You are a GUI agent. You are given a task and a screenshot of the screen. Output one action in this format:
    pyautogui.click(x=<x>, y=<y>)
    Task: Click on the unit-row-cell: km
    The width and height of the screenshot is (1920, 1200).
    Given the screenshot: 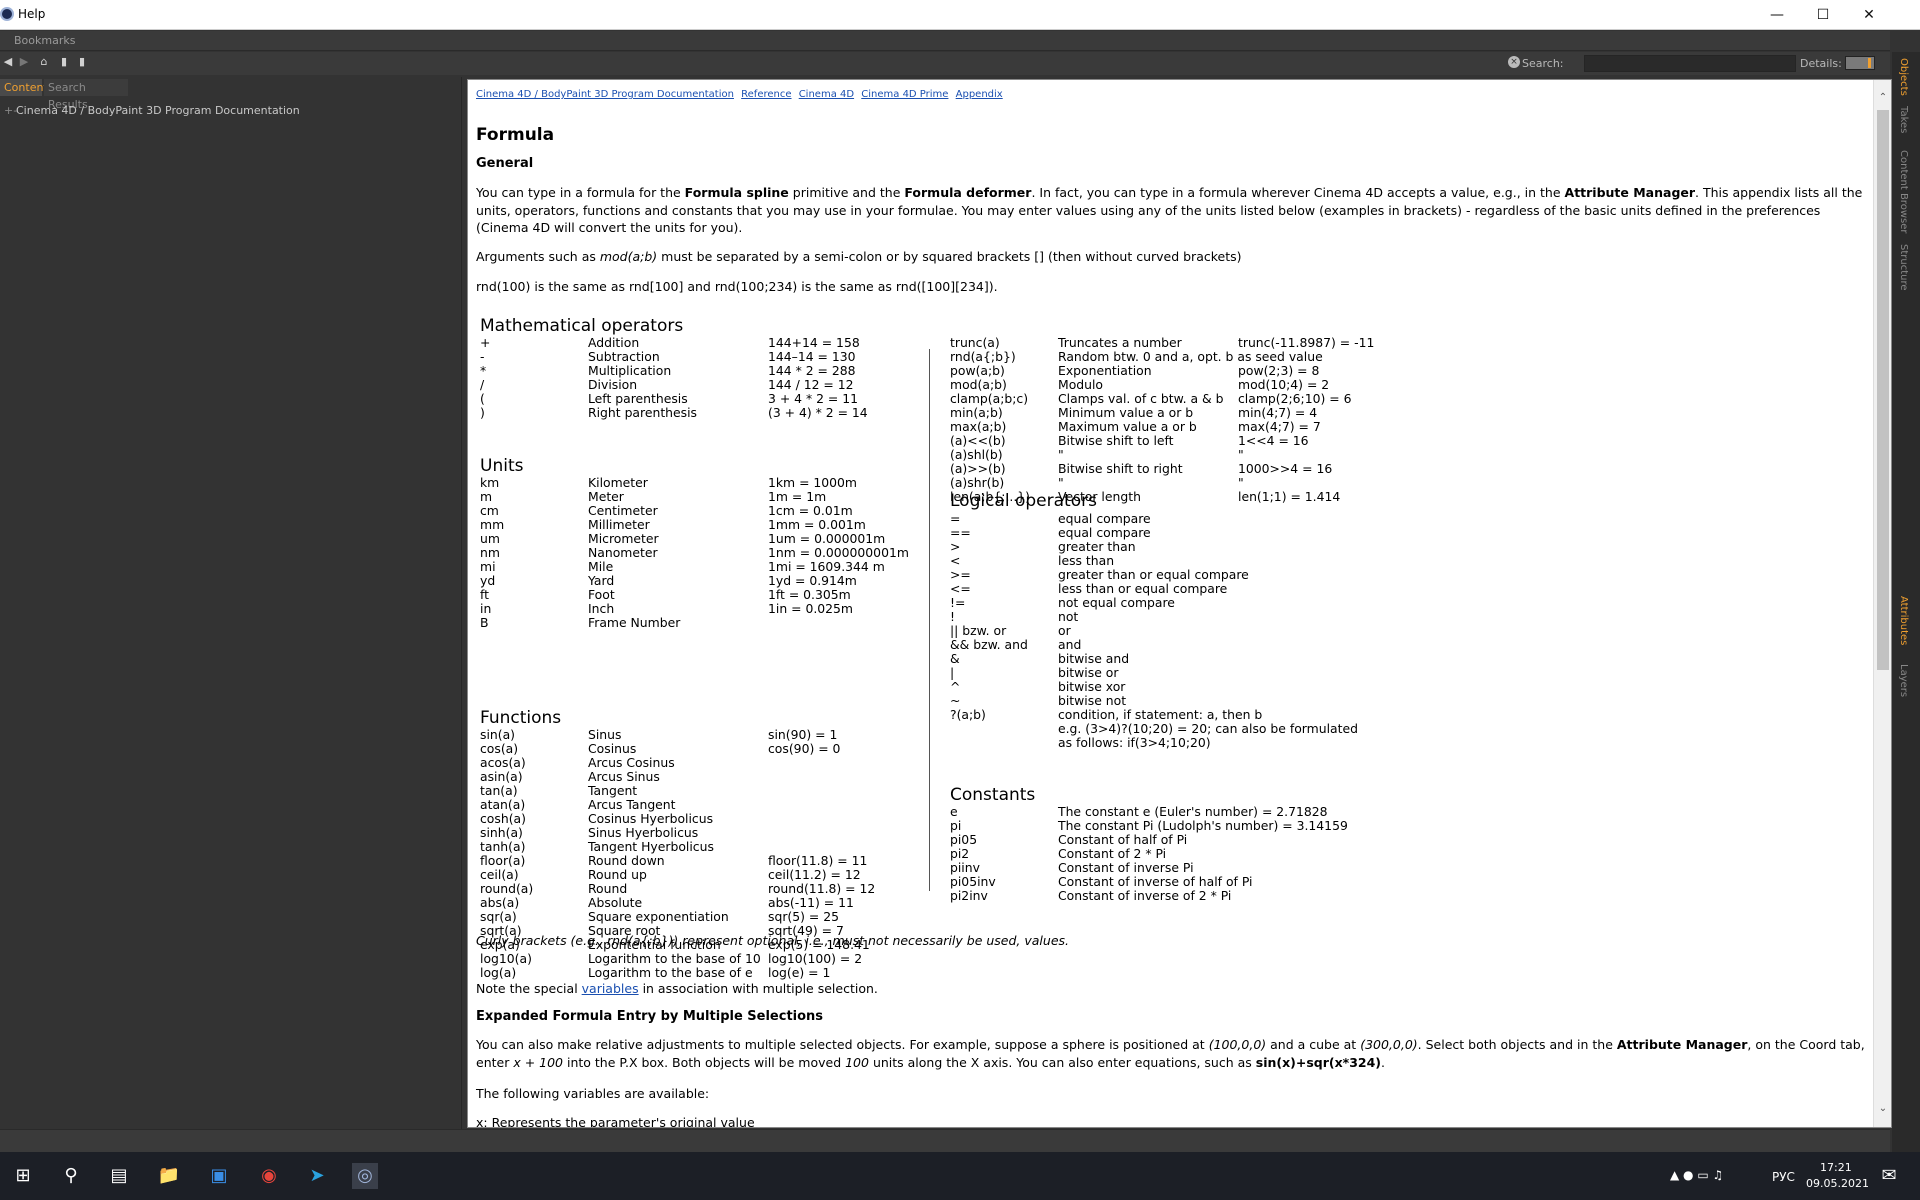 What is the action you would take?
    pyautogui.click(x=490, y=482)
    